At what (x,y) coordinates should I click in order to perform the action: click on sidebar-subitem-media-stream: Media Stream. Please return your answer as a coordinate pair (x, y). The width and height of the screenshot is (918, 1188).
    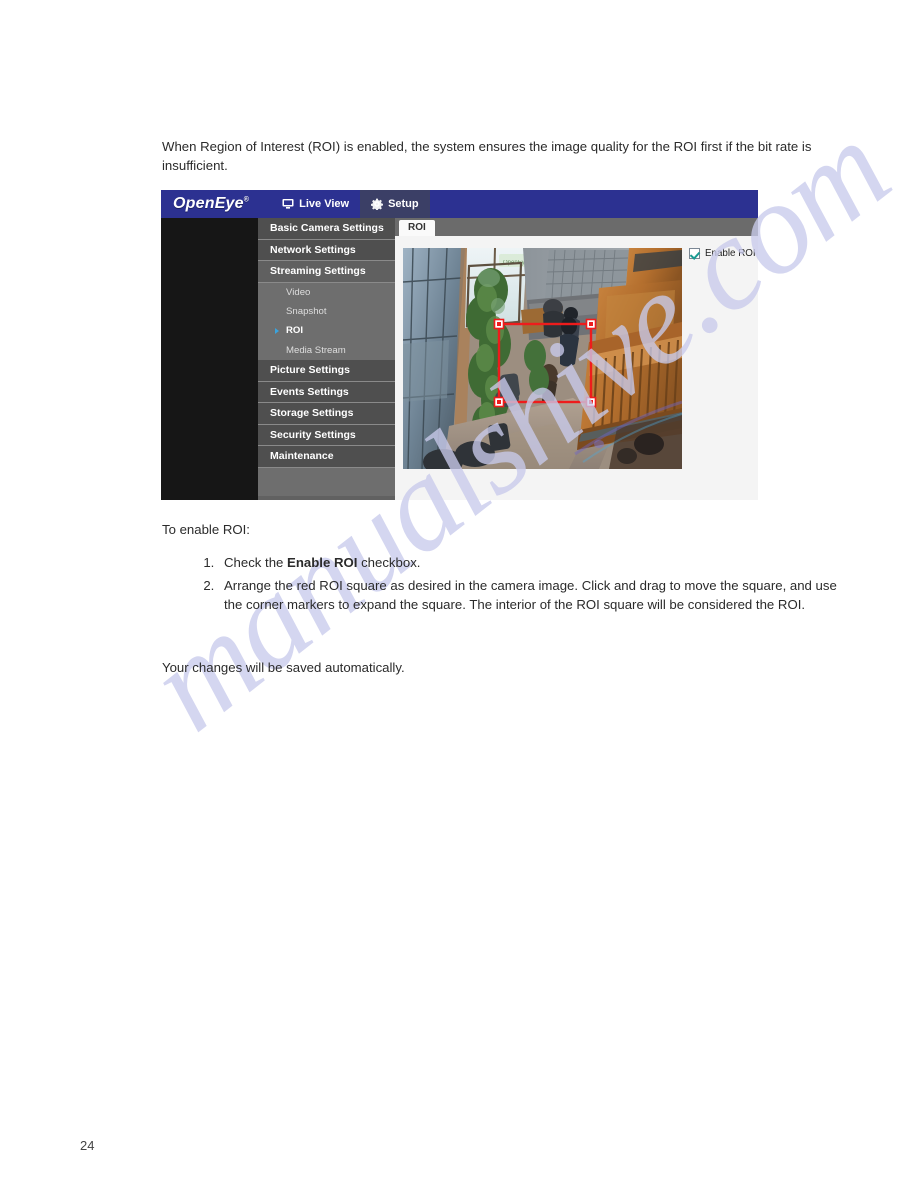
    Looking at the image, I should click on (326, 350).